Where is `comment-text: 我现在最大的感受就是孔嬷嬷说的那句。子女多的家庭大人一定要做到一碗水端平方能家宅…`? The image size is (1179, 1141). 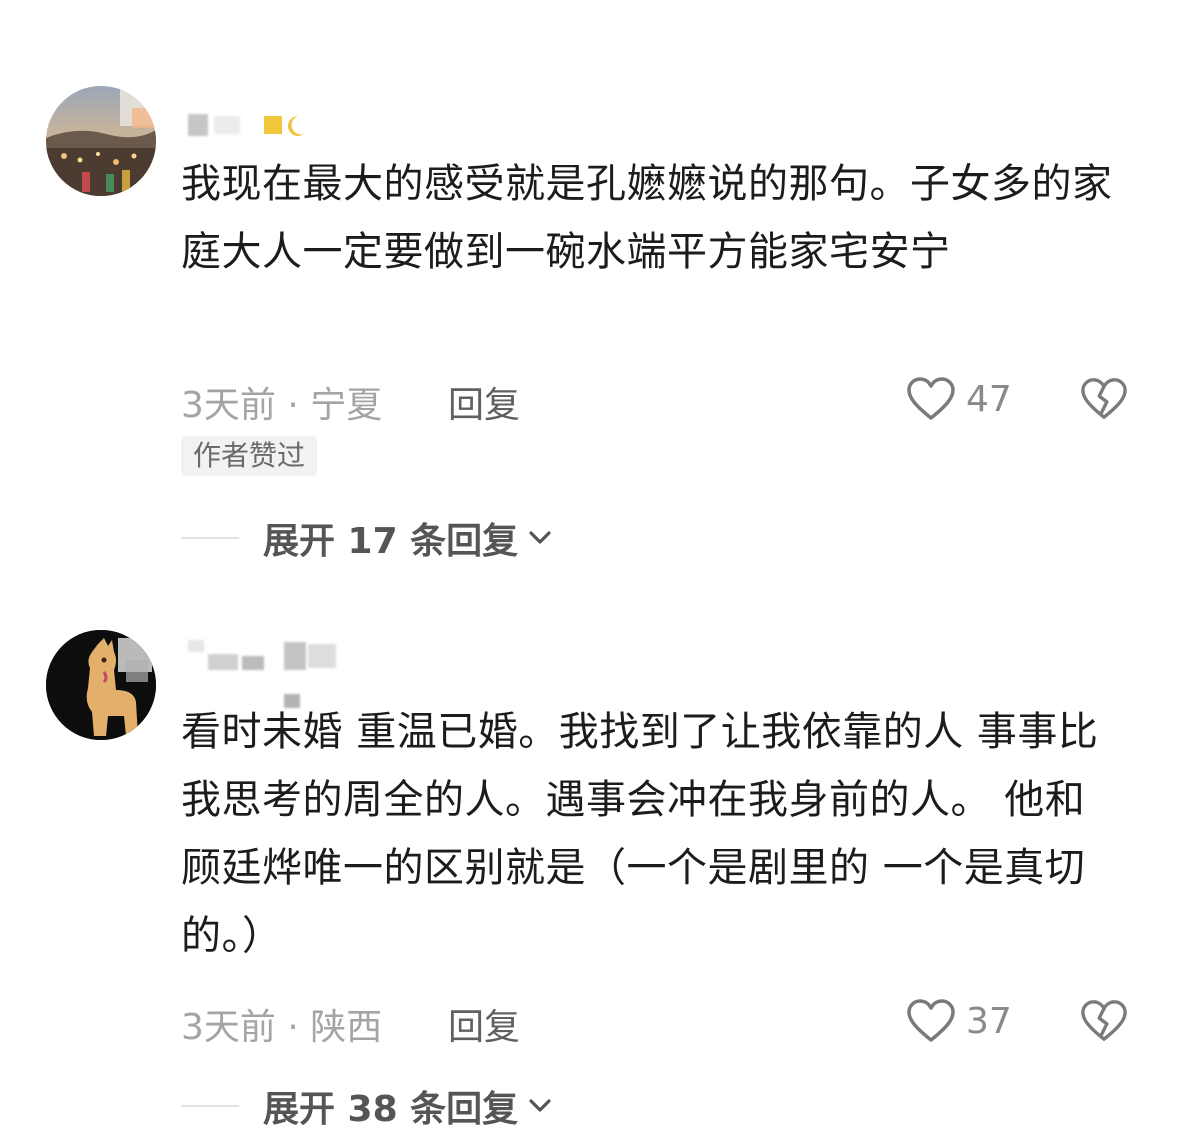 comment-text: 我现在最大的感受就是孔嬷嬷说的那句。子女多的家庭大人一定要做到一碗水端平方能家宅… is located at coordinates (647, 218).